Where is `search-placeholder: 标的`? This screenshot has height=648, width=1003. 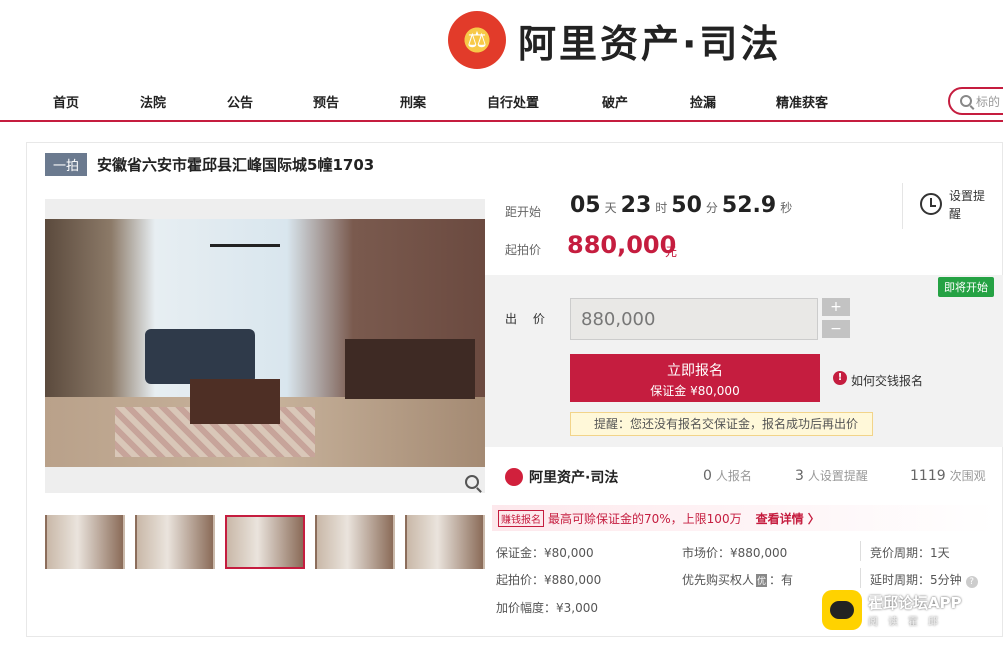 search-placeholder: 标的 is located at coordinates (988, 101).